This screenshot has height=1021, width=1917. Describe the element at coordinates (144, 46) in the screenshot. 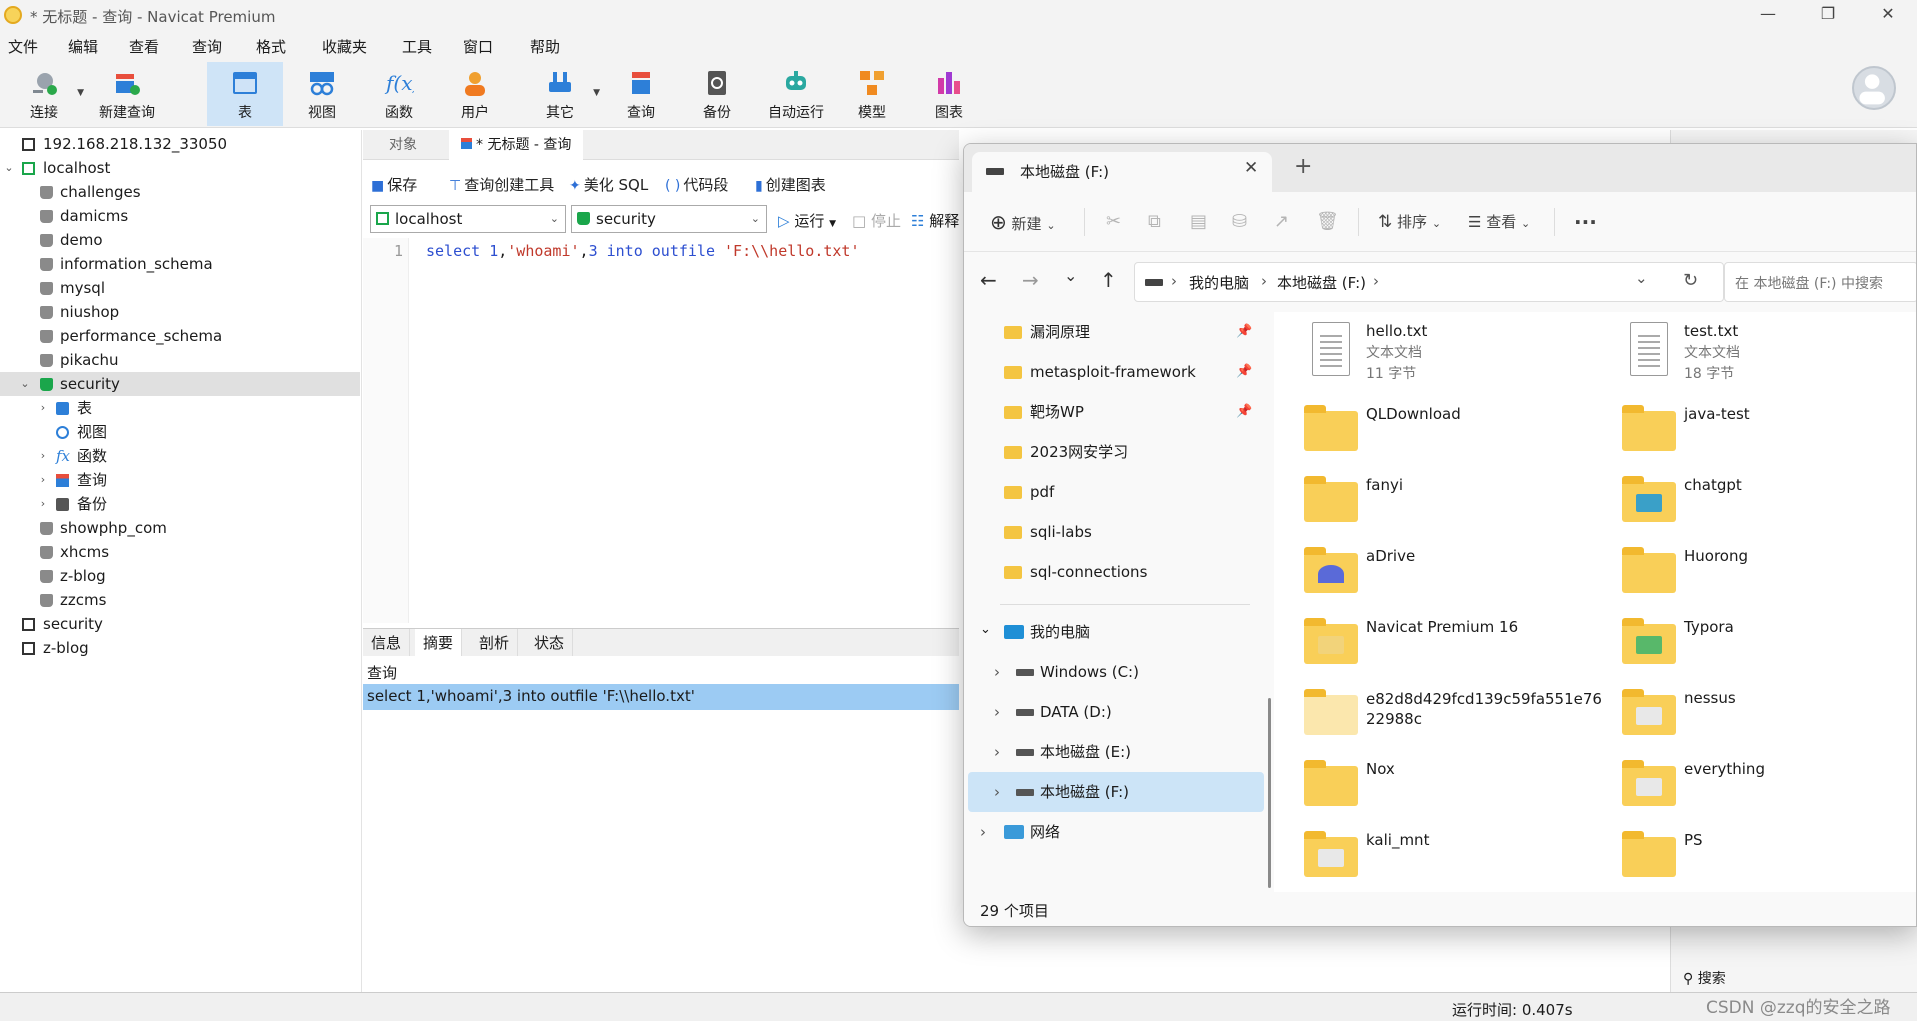

I see `menu-view: 查看` at that location.